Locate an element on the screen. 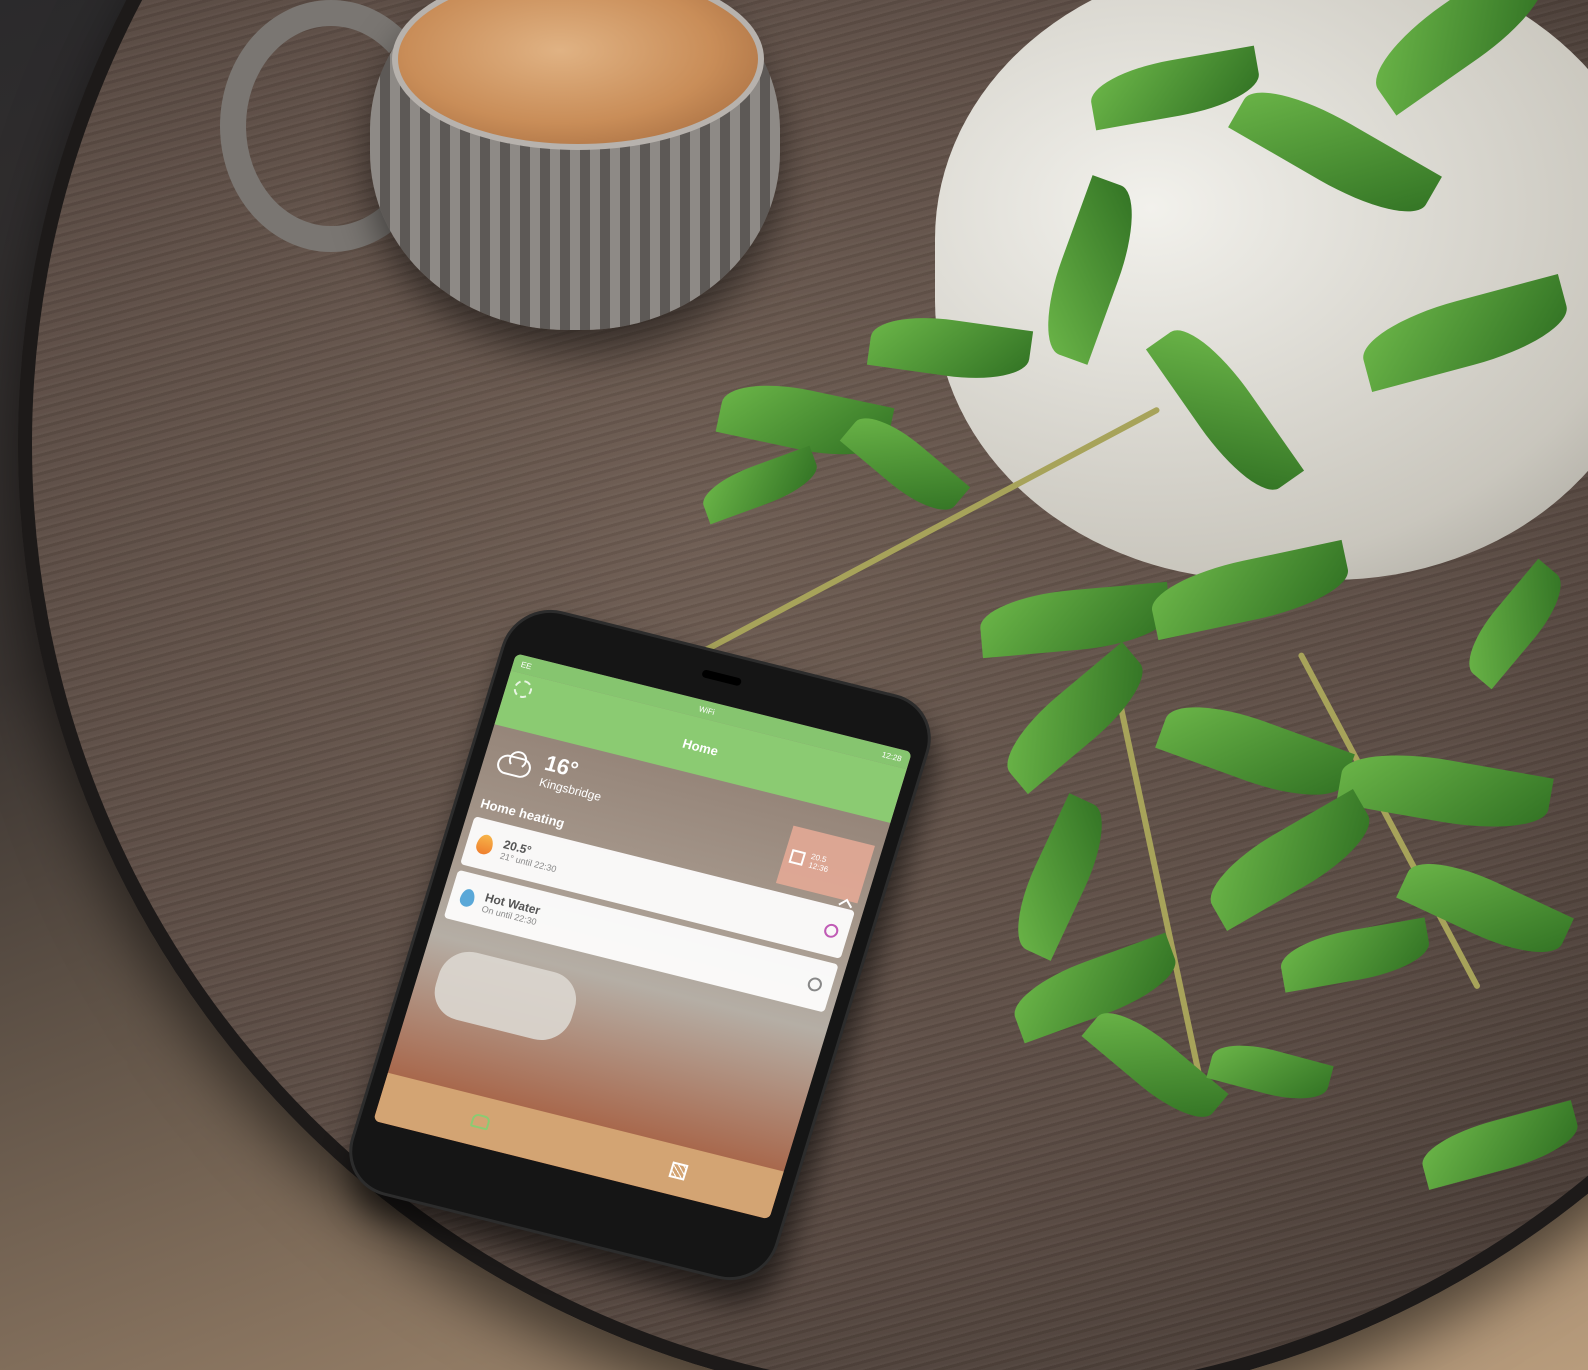 The width and height of the screenshot is (1588, 1370). house-icon is located at coordinates (797, 857).